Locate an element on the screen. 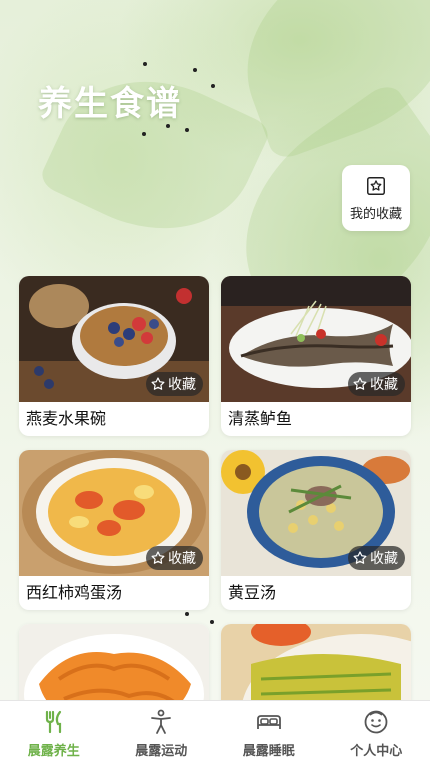  recipe-card: 收藏 清蒸鲈鱼 is located at coordinates (316, 356).